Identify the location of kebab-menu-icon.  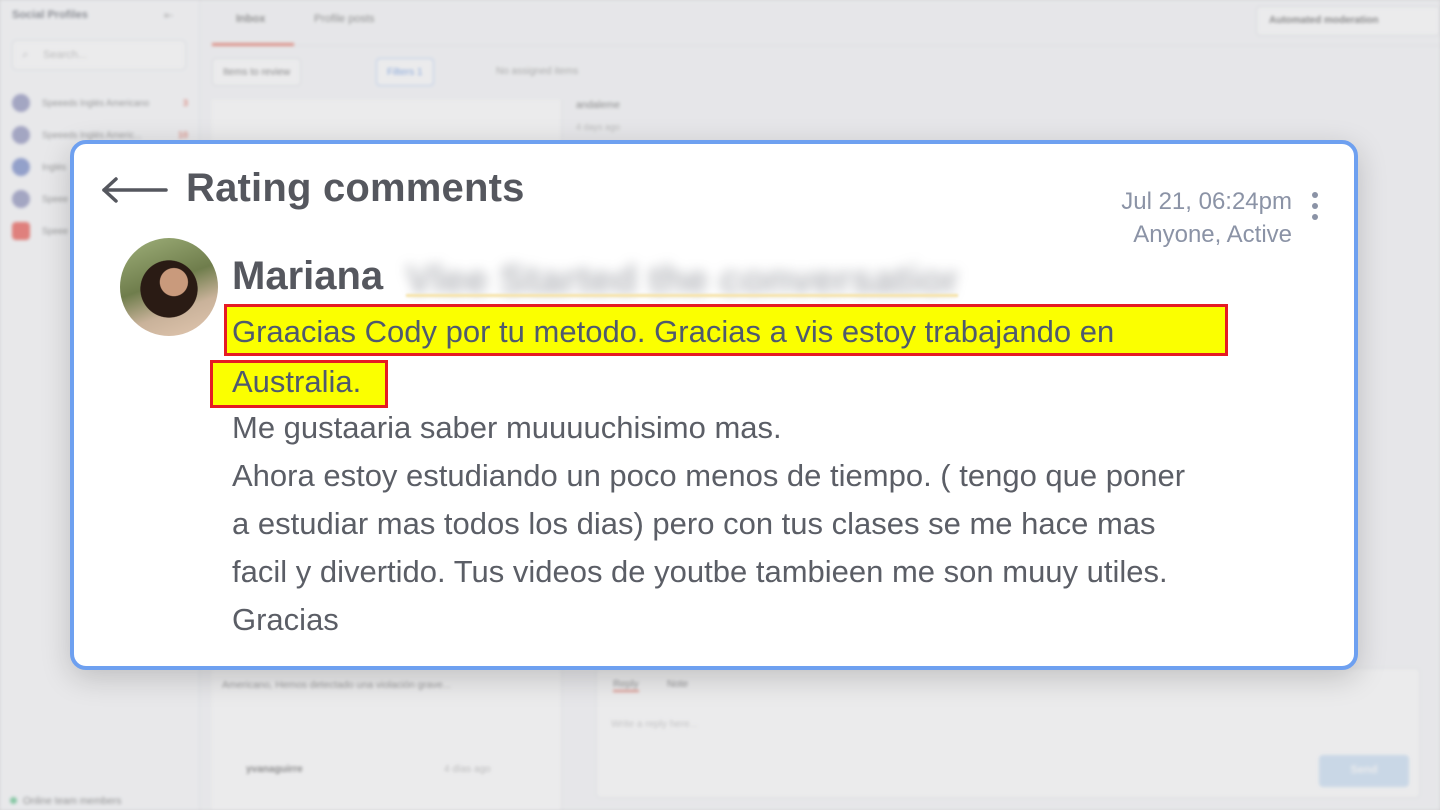
(1315, 210).